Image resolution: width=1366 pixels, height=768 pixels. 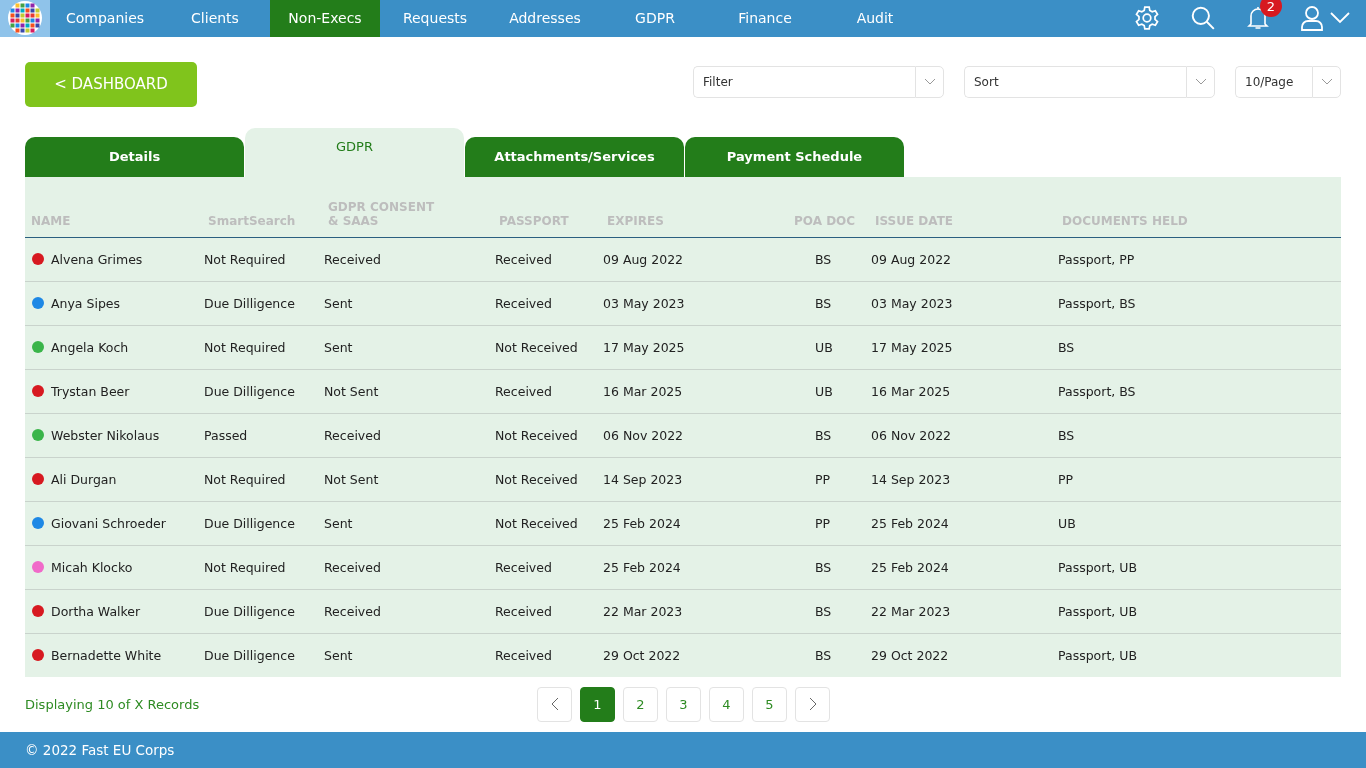 What do you see at coordinates (97, 259) in the screenshot?
I see `table-cell: Alvena Grimes` at bounding box center [97, 259].